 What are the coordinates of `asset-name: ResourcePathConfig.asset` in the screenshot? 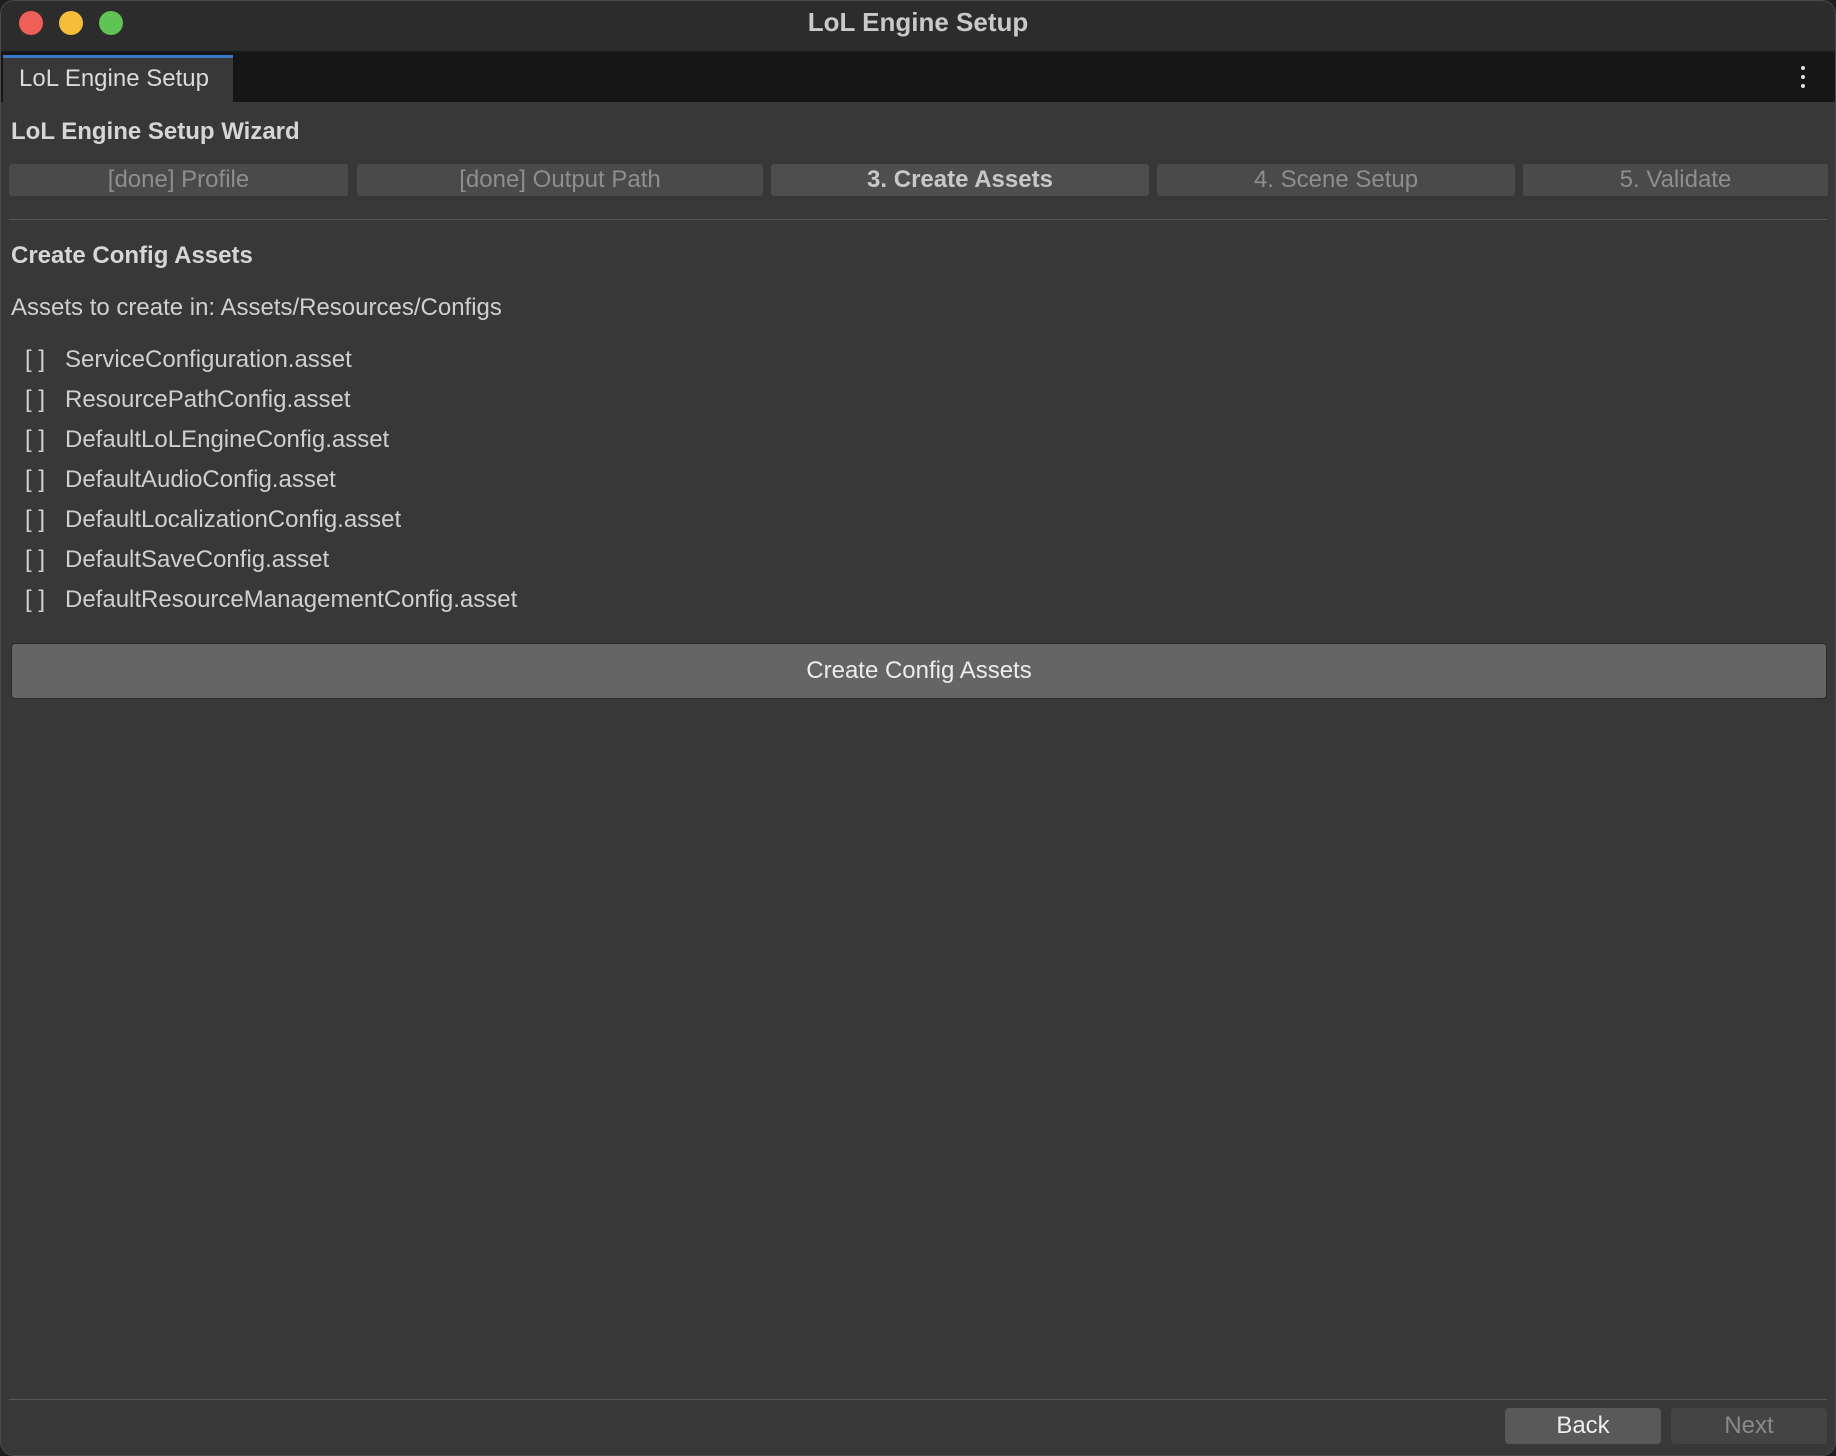 It's located at (208, 399).